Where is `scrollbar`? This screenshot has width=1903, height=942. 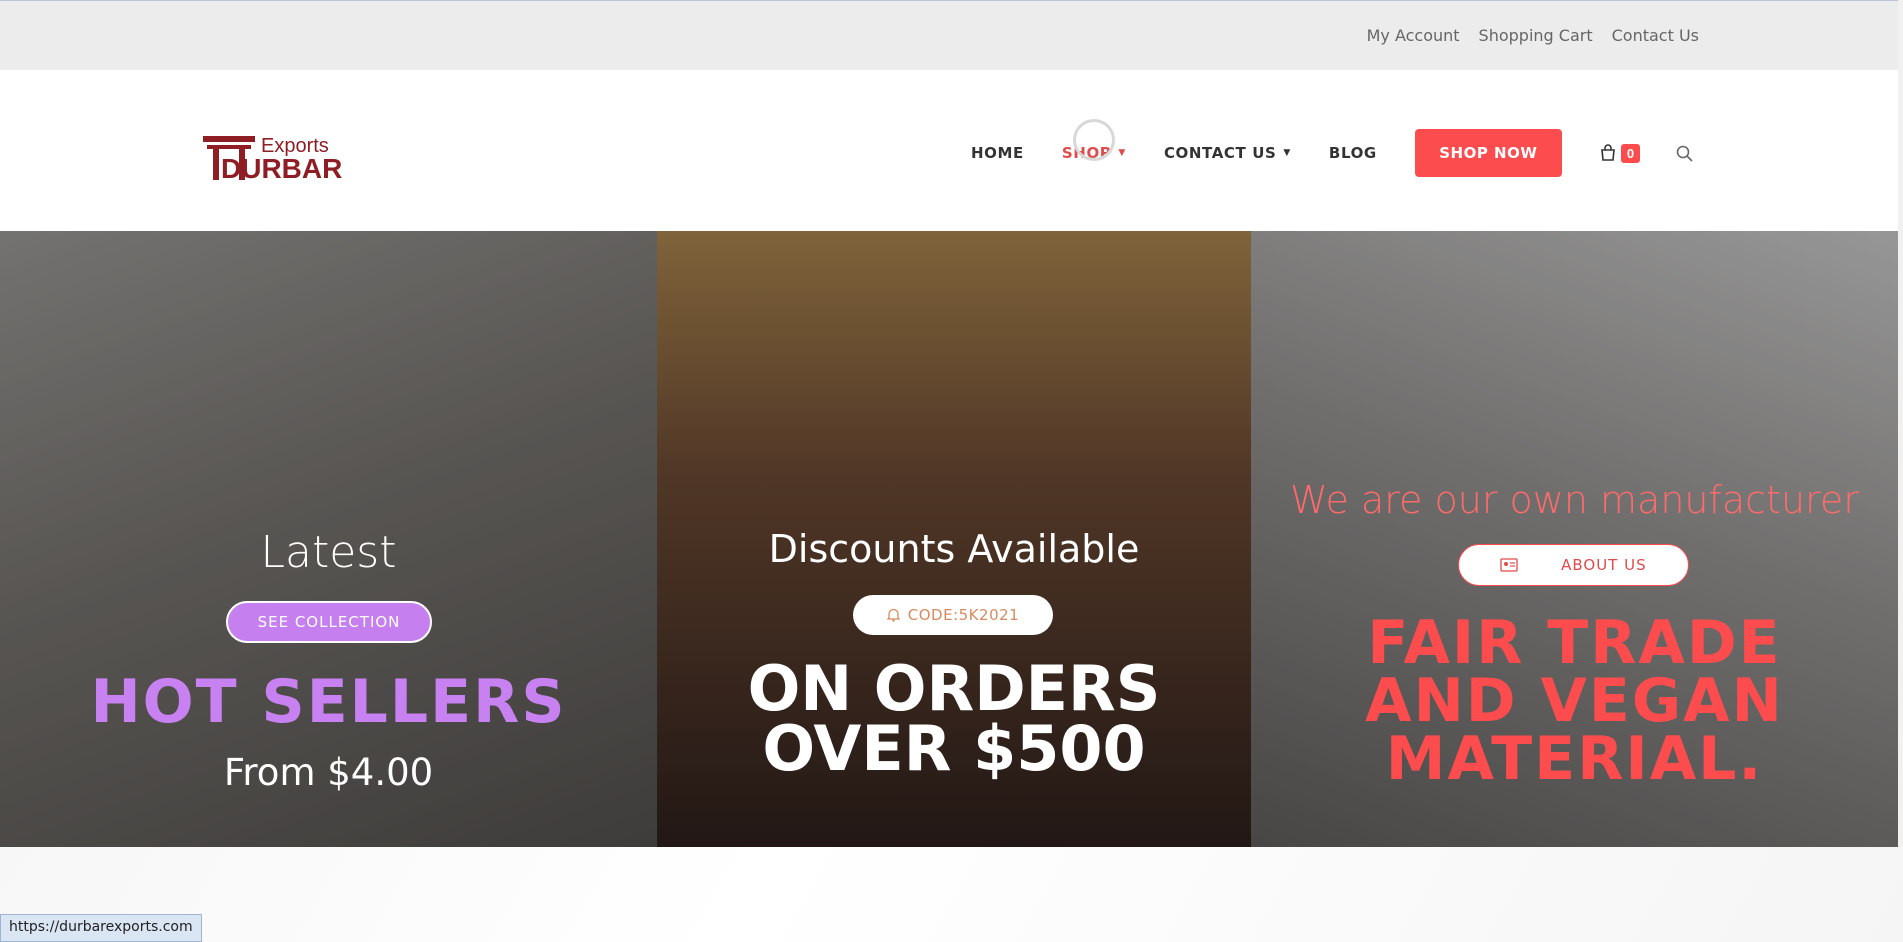 scrollbar is located at coordinates (1900, 423).